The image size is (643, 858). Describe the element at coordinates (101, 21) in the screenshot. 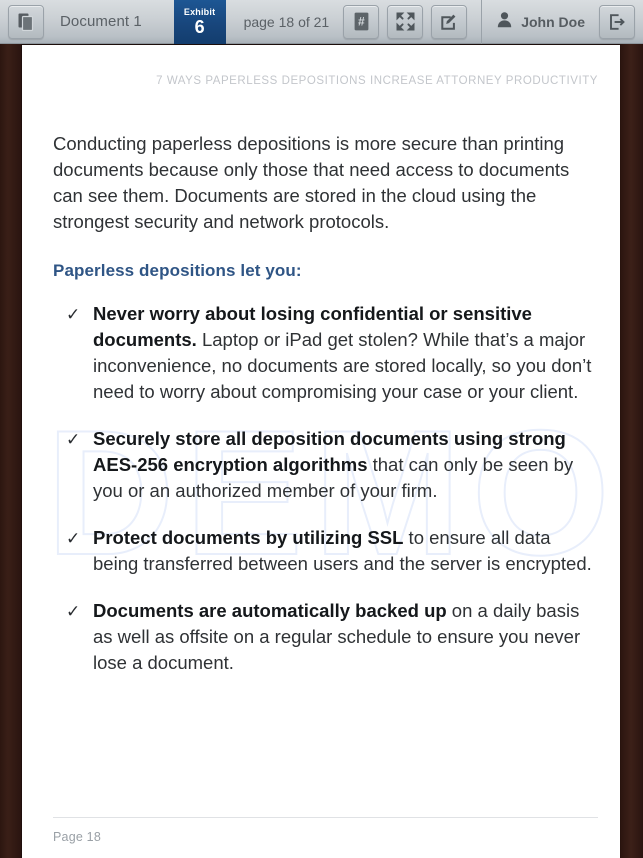

I see `document-title: Document 1` at that location.